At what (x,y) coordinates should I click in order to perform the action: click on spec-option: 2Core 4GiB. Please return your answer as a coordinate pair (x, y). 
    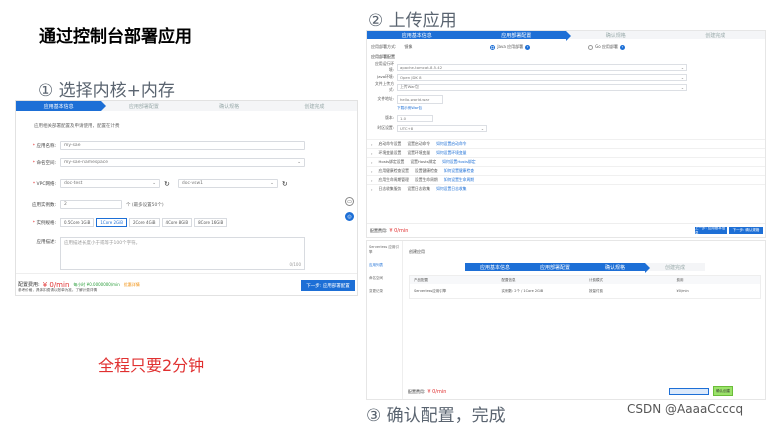
    Looking at the image, I should click on (144, 222).